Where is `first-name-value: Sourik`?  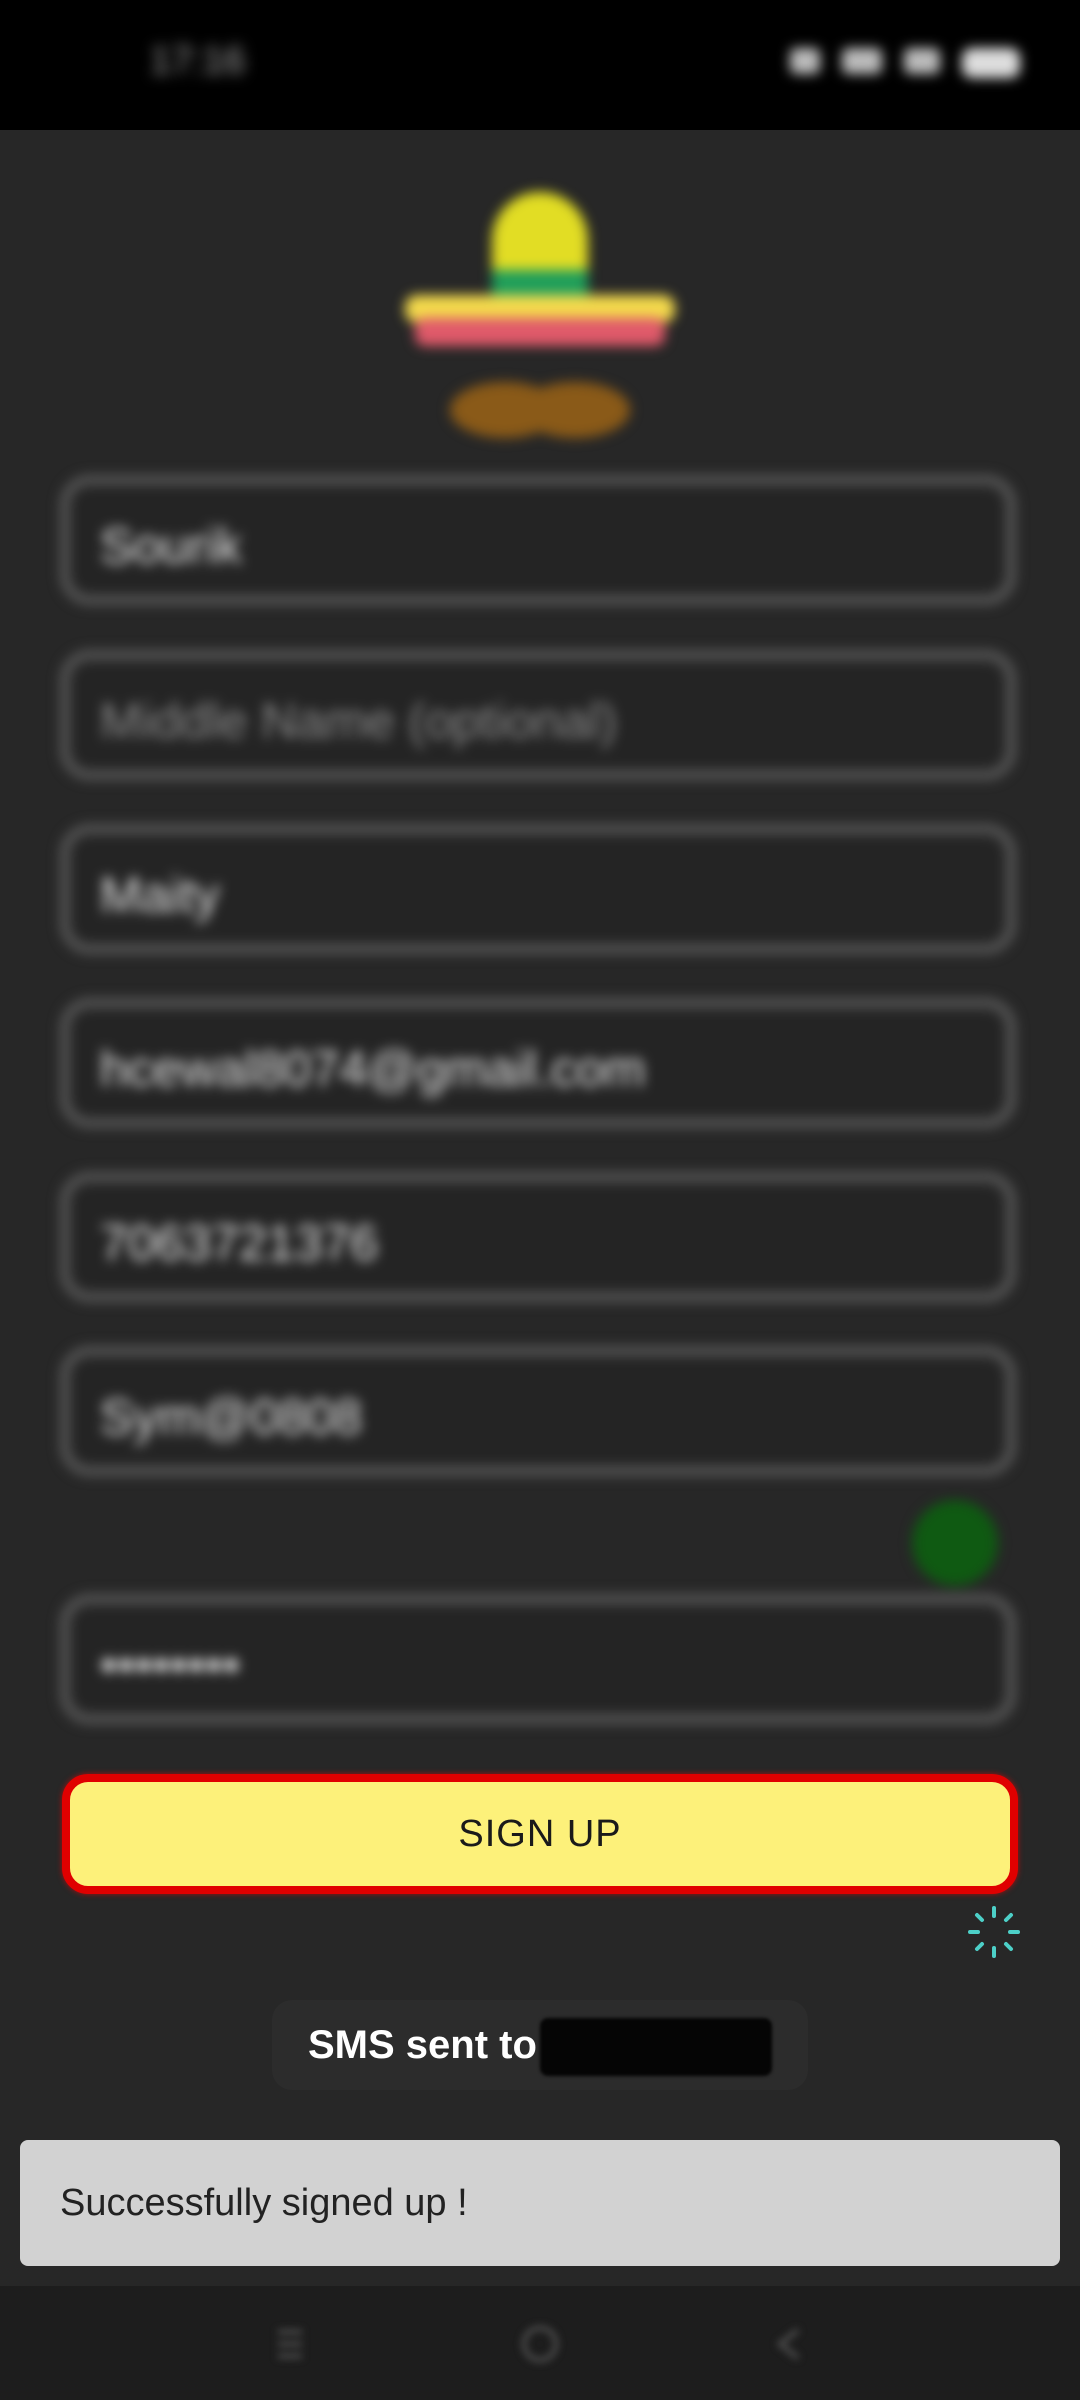
first-name-value: Sourik is located at coordinates (171, 546).